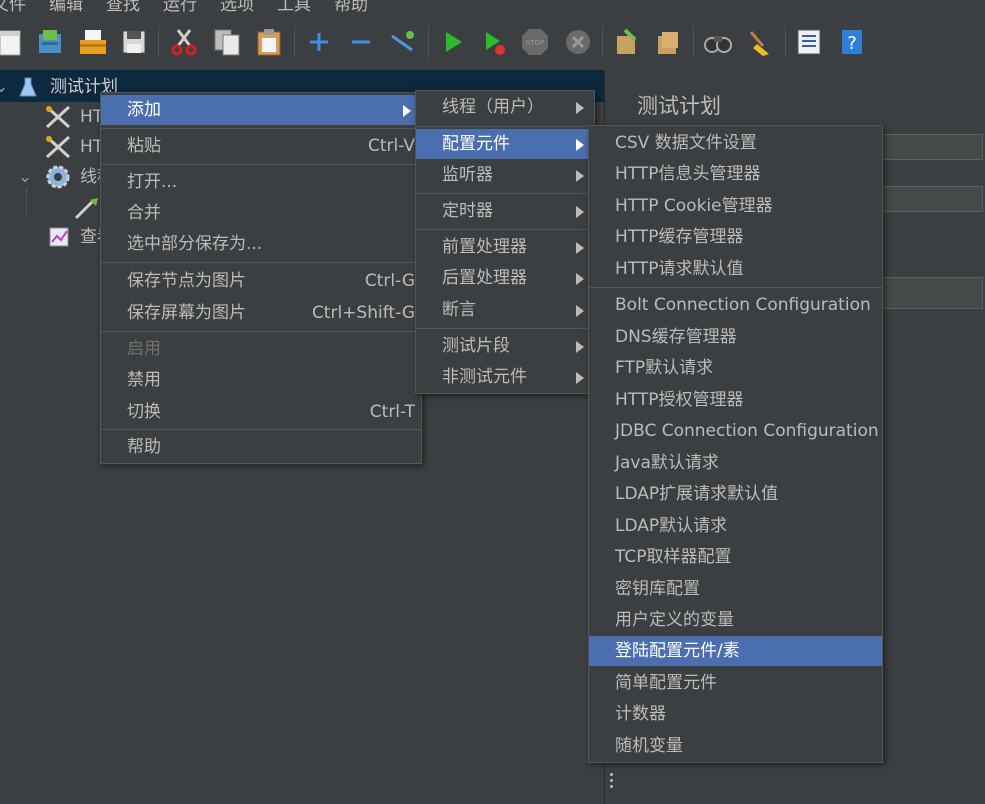 Image resolution: width=985 pixels, height=804 pixels. I want to click on menu-item-label: HTTP缓存管理器, so click(679, 237).